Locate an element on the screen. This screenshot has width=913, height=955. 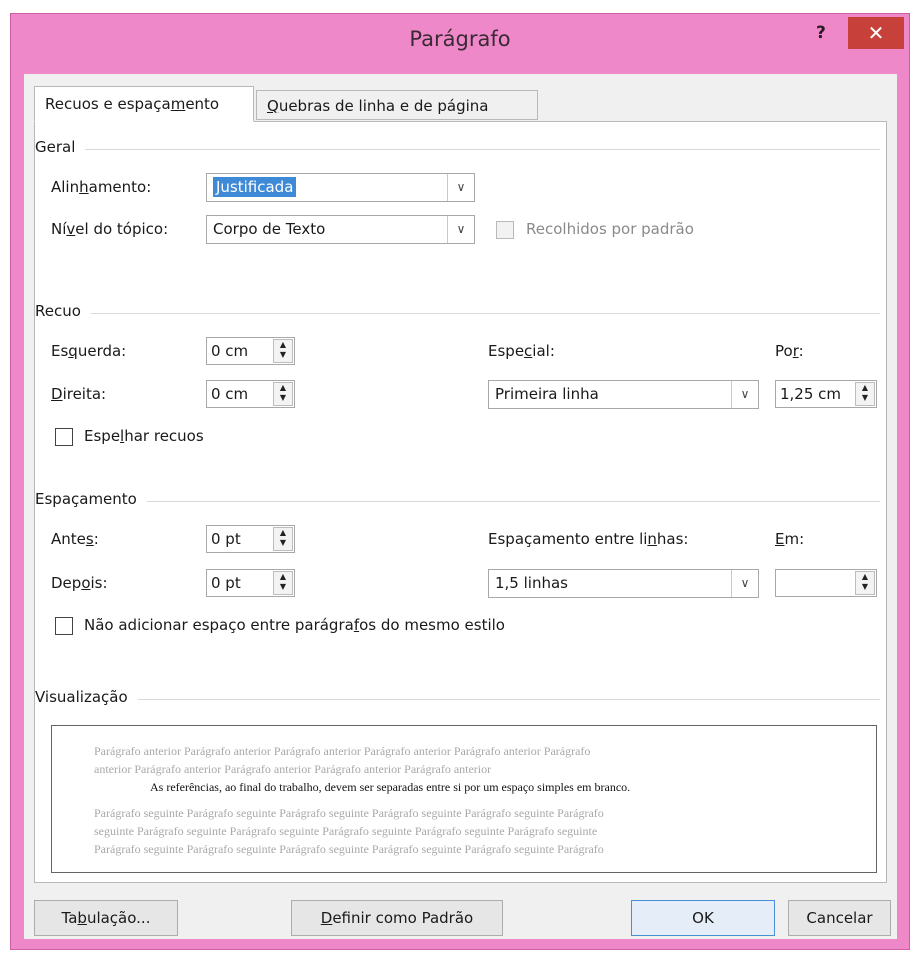
space-after-value: 0 pt is located at coordinates (226, 583).